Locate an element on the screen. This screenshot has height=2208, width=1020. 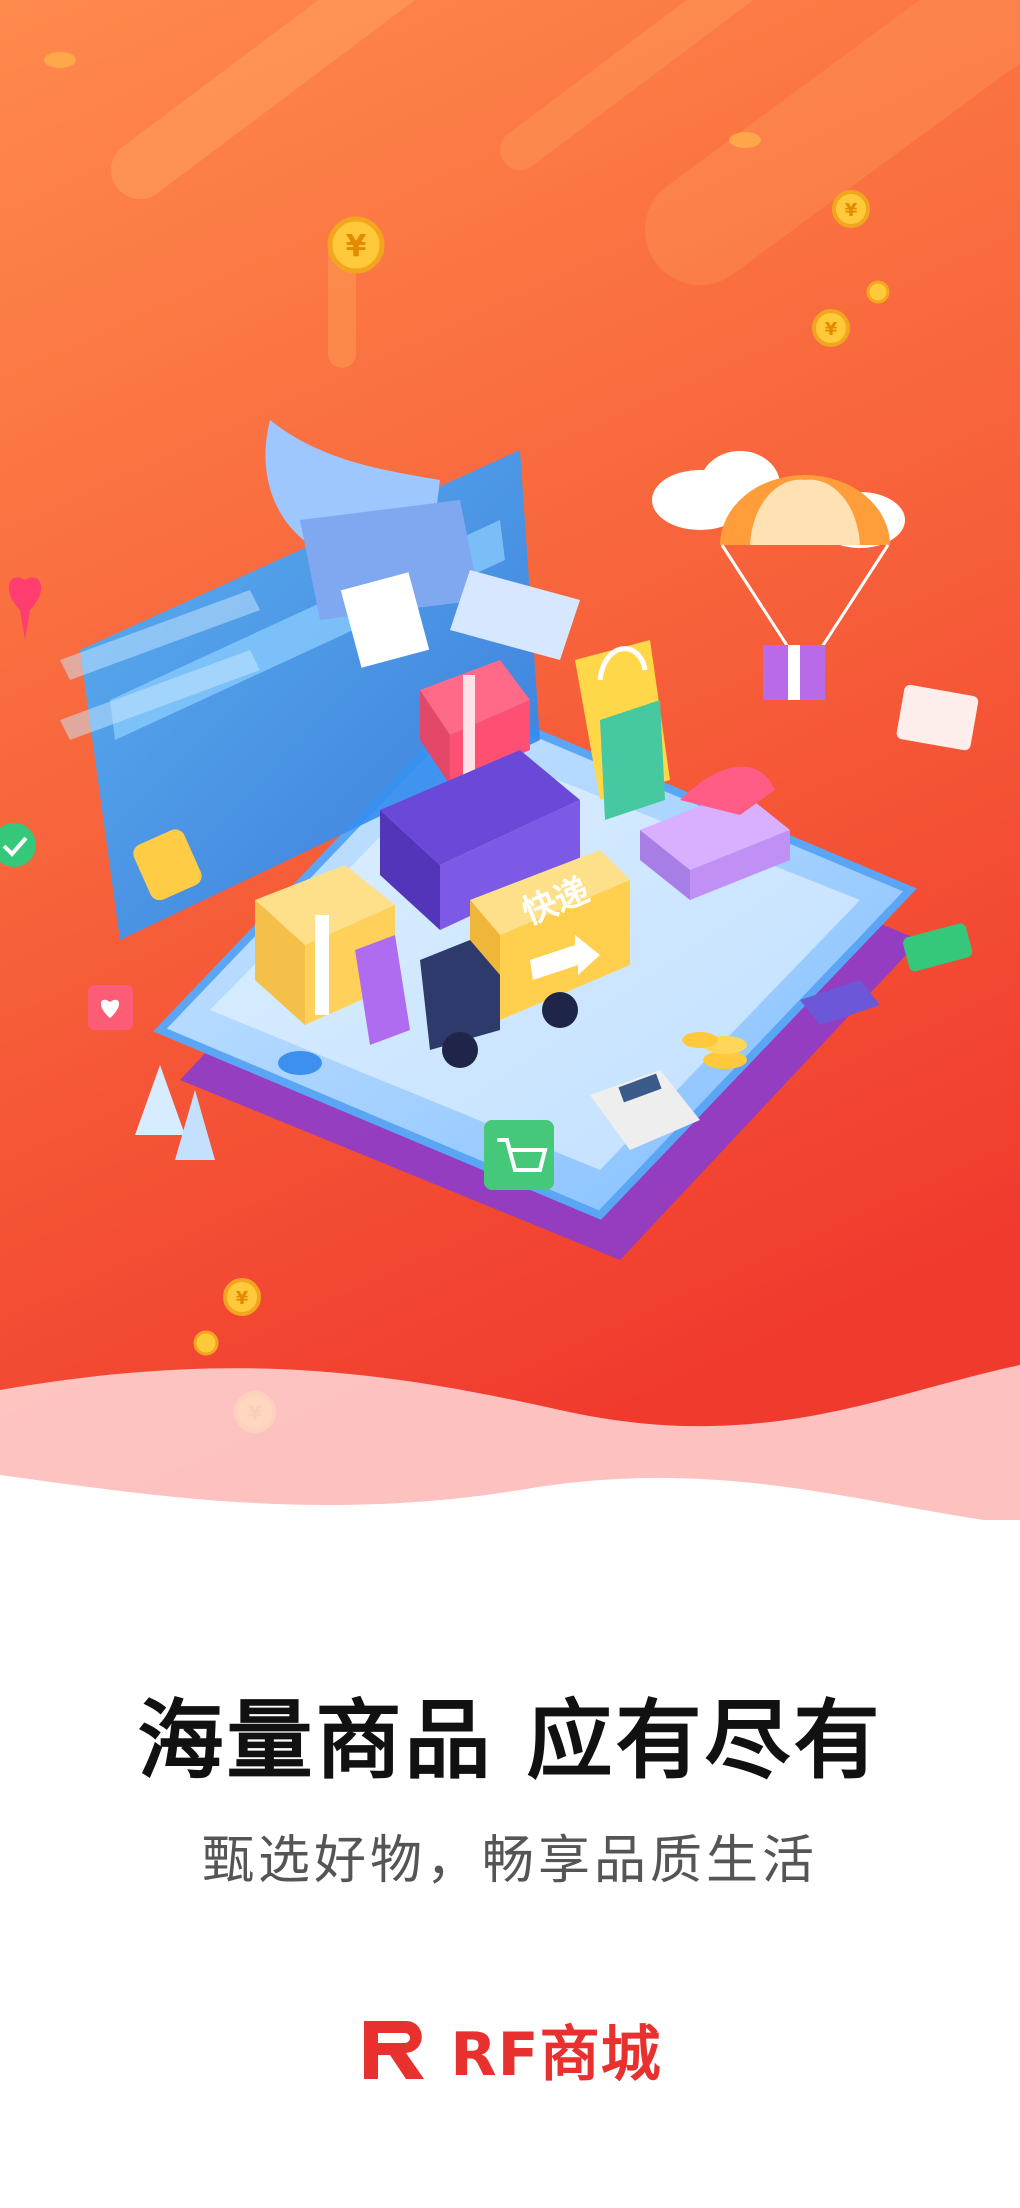
brand-lockup: RF商城 is located at coordinates (510, 2049).